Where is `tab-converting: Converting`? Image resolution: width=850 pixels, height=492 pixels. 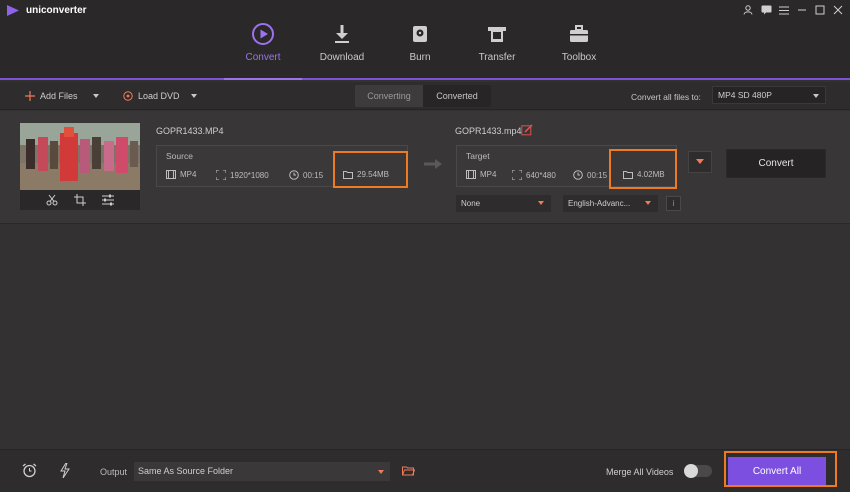
tab-converting: Converting is located at coordinates (389, 96).